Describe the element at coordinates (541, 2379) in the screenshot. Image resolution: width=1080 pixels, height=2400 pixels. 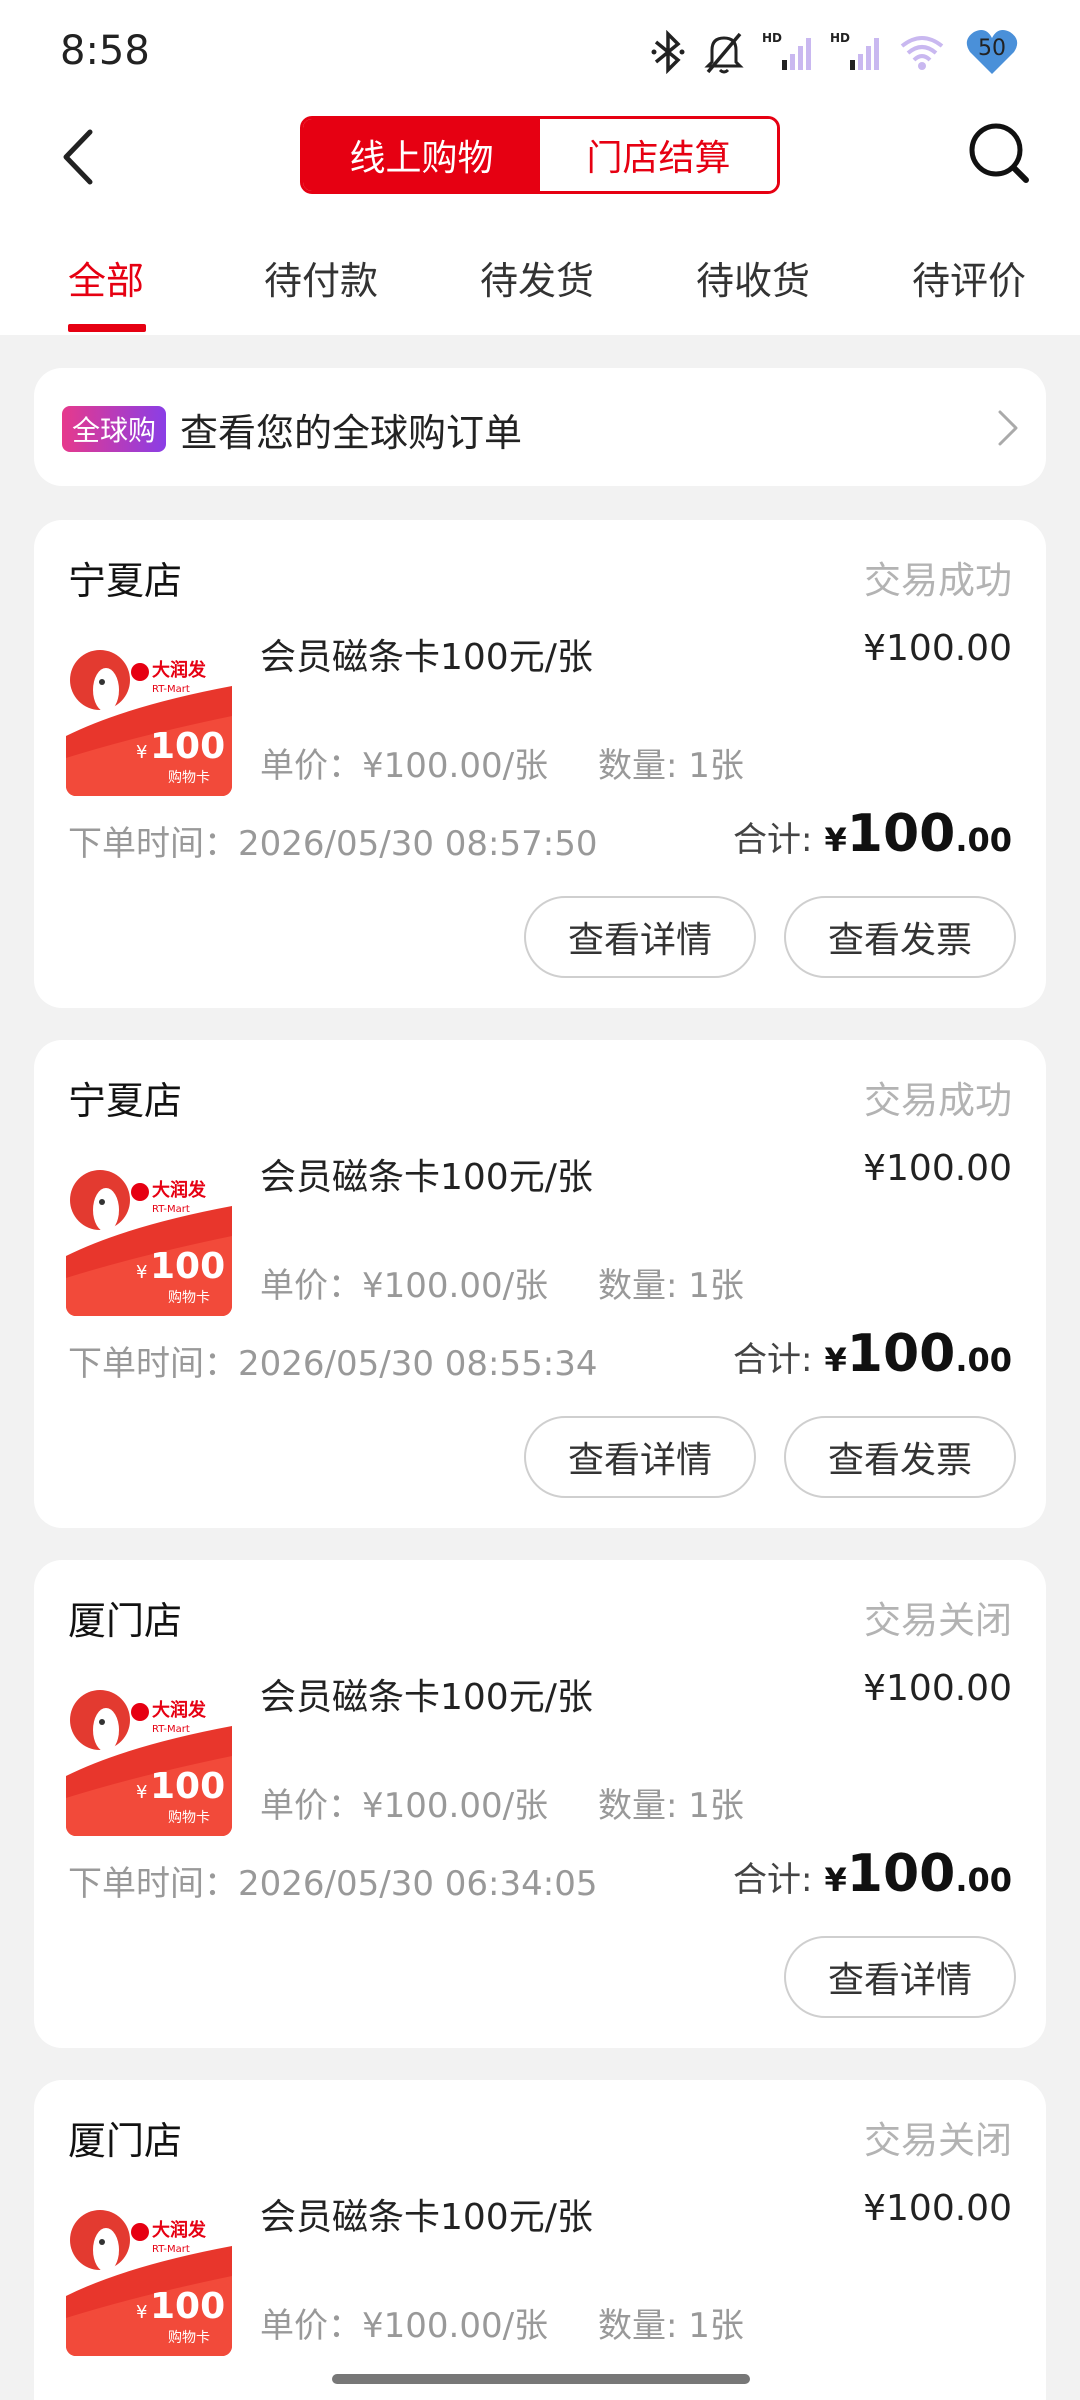
I see `home-indicator` at that location.